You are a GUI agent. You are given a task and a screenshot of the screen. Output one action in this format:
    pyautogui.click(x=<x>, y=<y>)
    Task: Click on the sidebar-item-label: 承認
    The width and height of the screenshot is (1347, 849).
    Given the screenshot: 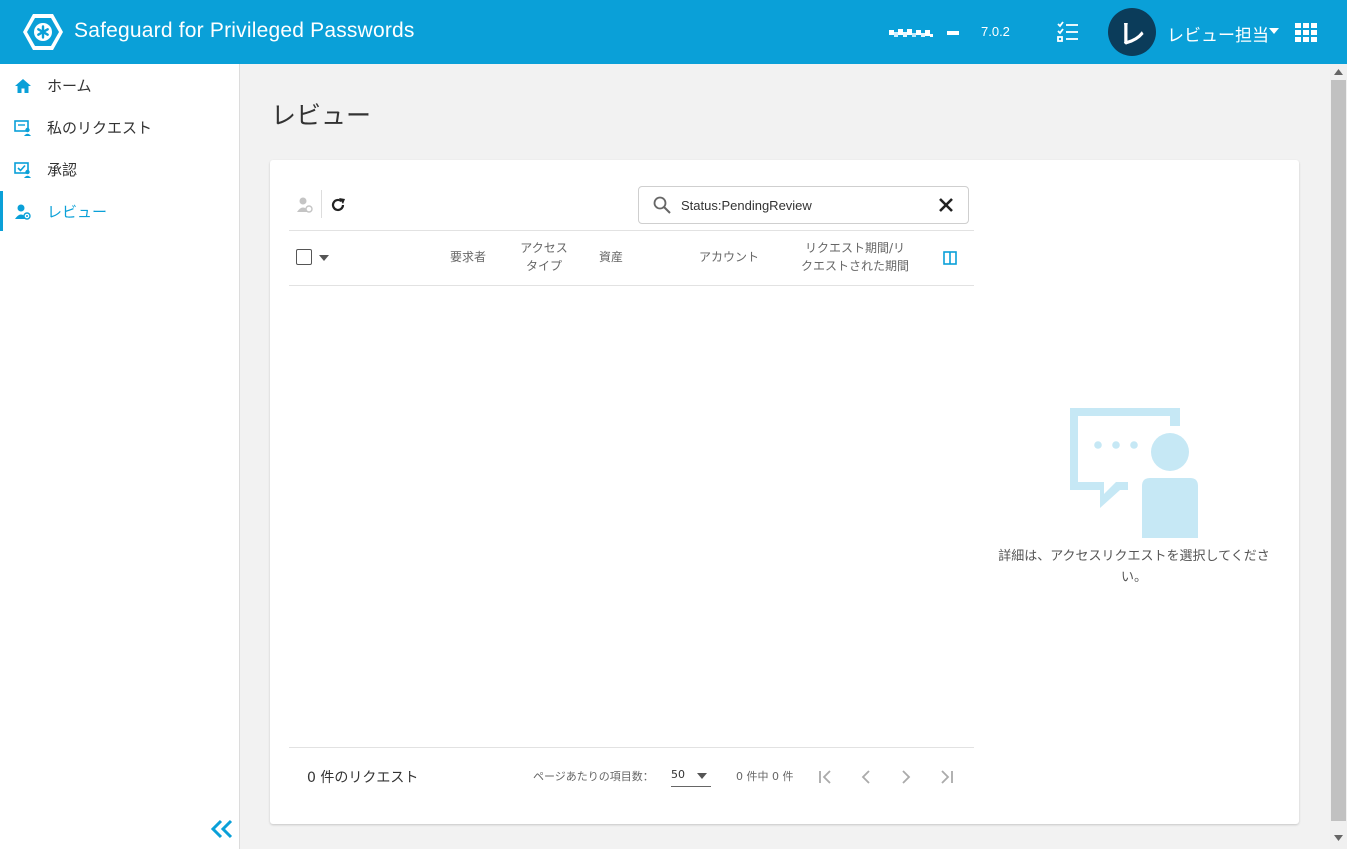 What is the action you would take?
    pyautogui.click(x=62, y=170)
    